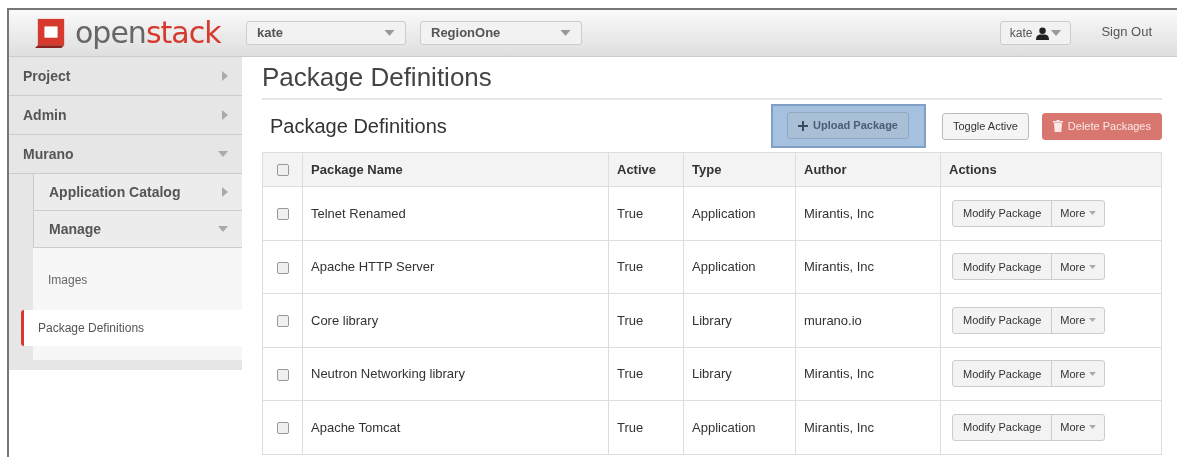  I want to click on sign-out-link: Sign Out, so click(1126, 32).